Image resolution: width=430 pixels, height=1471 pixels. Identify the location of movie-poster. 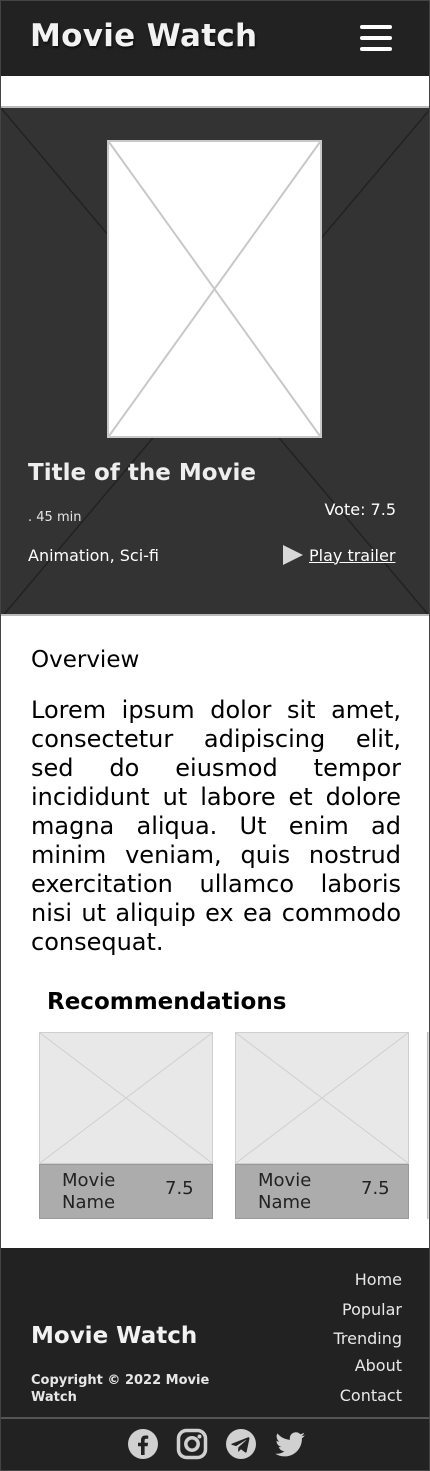
(214, 289).